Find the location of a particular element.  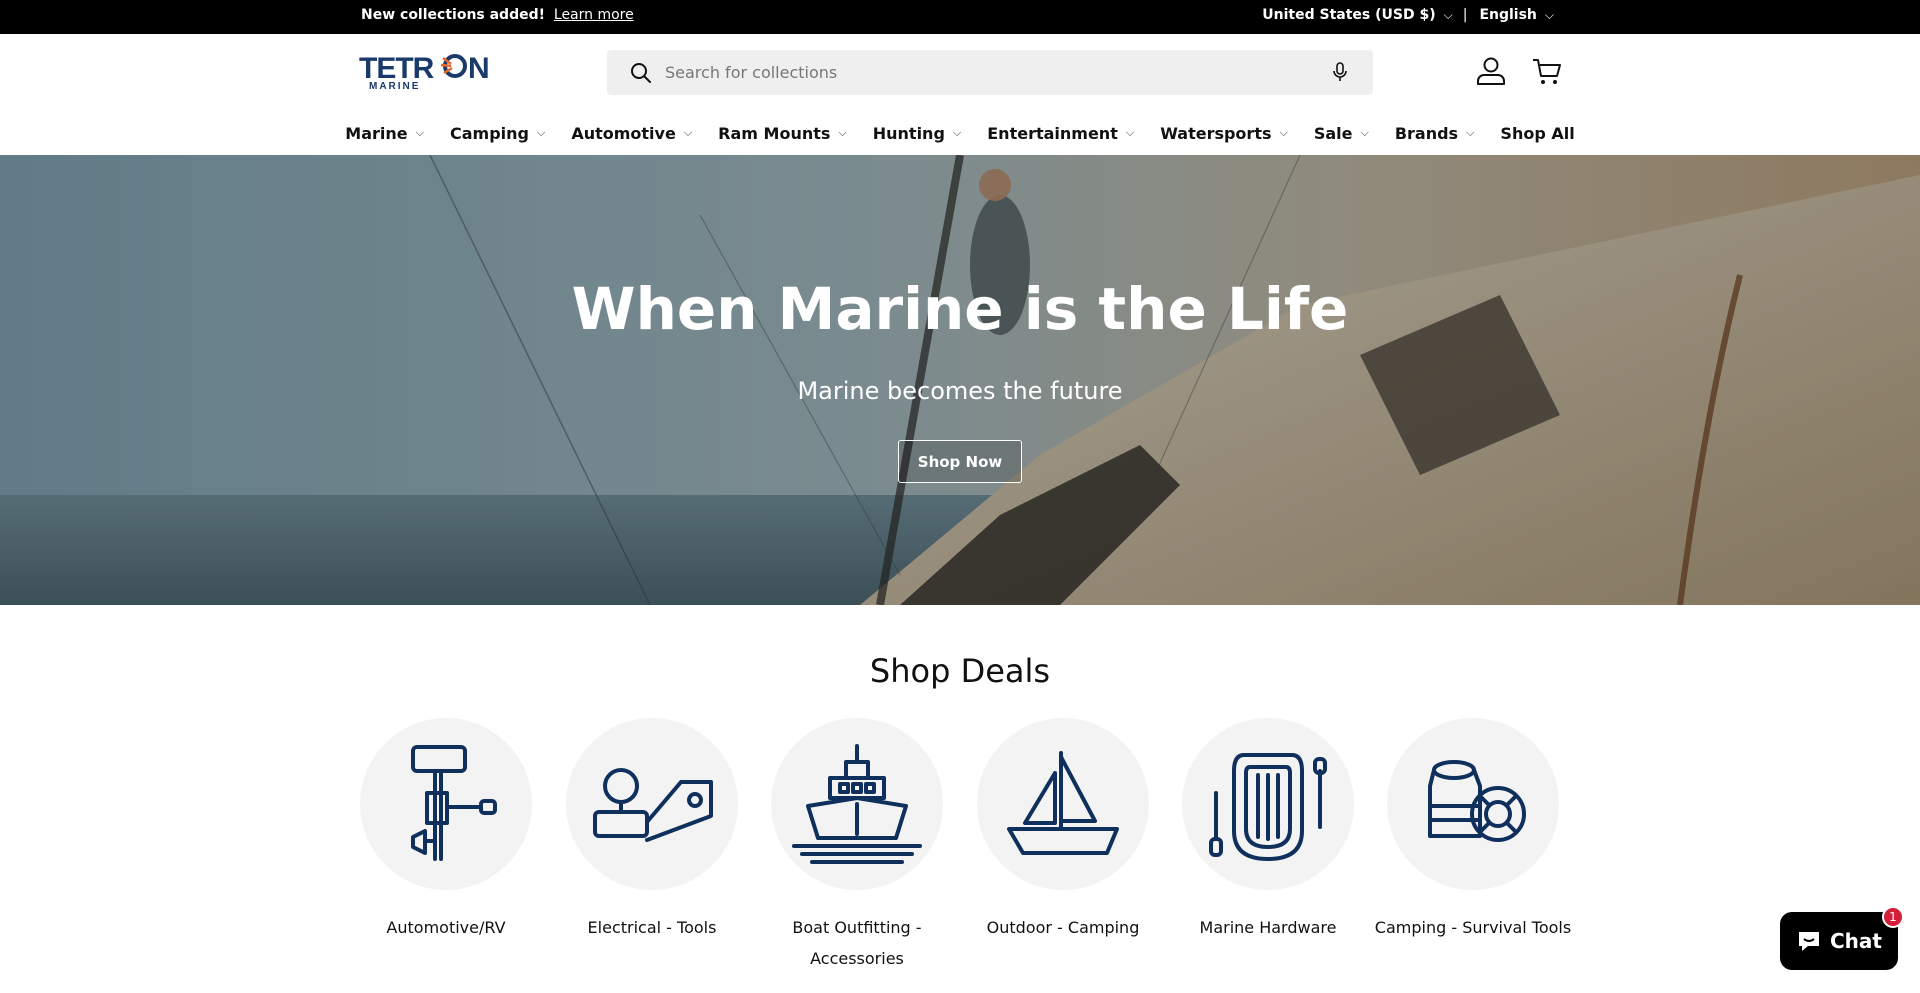

category-camping-survival: Camping - Survival Tools is located at coordinates (1473, 830).